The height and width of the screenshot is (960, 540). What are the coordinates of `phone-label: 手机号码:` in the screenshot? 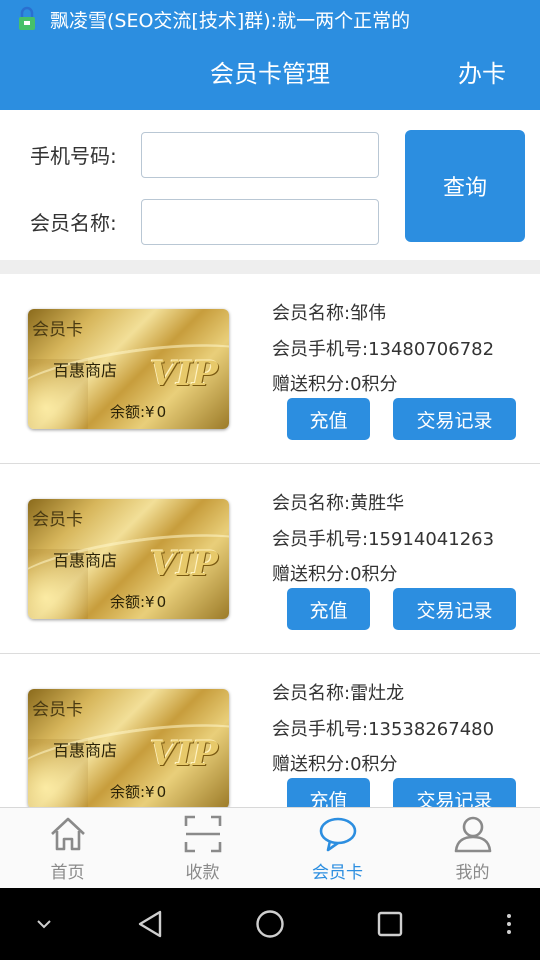 It's located at (73, 156).